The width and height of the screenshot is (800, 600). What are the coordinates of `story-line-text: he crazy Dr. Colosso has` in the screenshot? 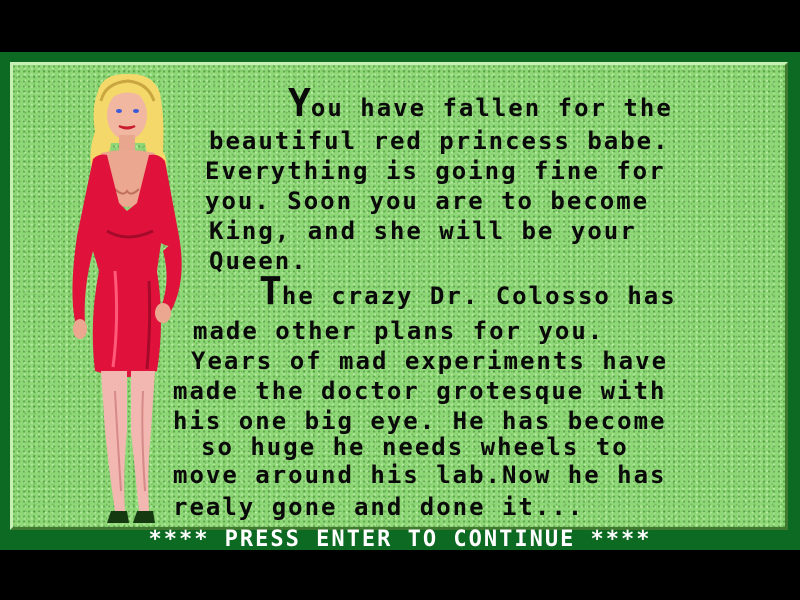 It's located at (479, 296).